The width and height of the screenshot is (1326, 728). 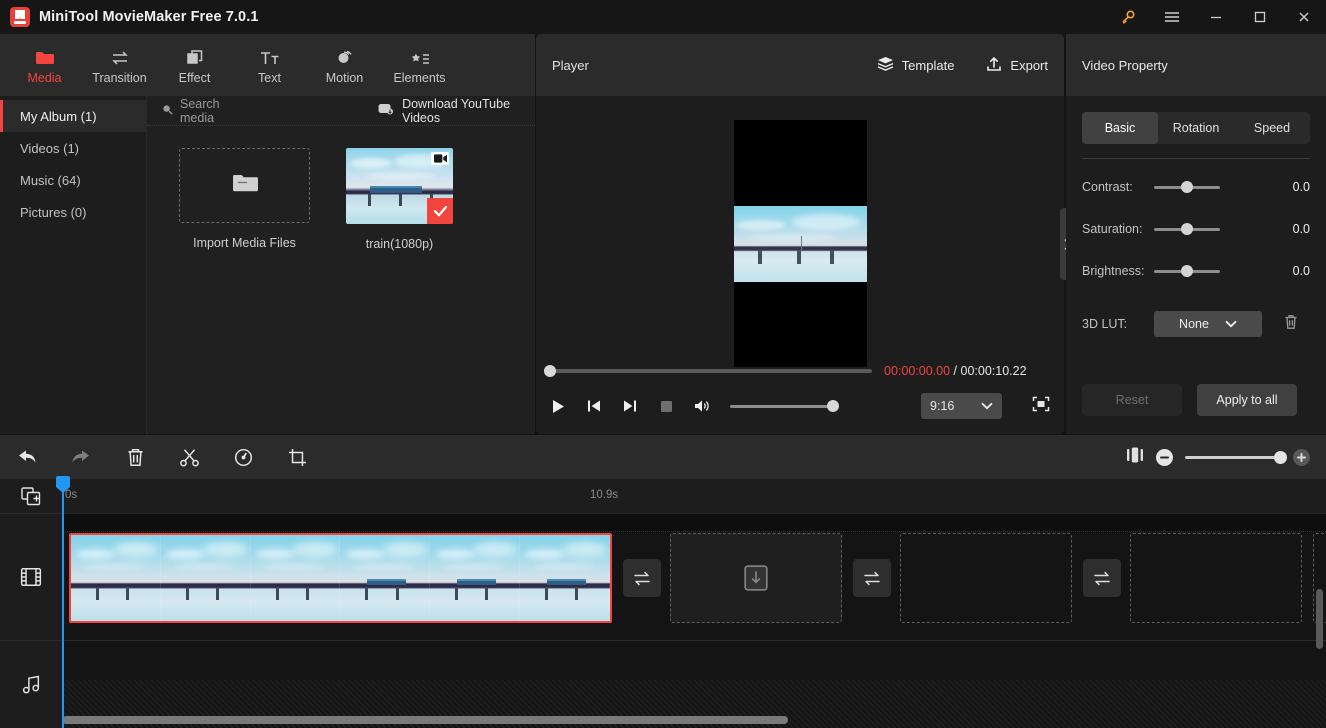 I want to click on tab-effect-label: Effect, so click(x=194, y=77).